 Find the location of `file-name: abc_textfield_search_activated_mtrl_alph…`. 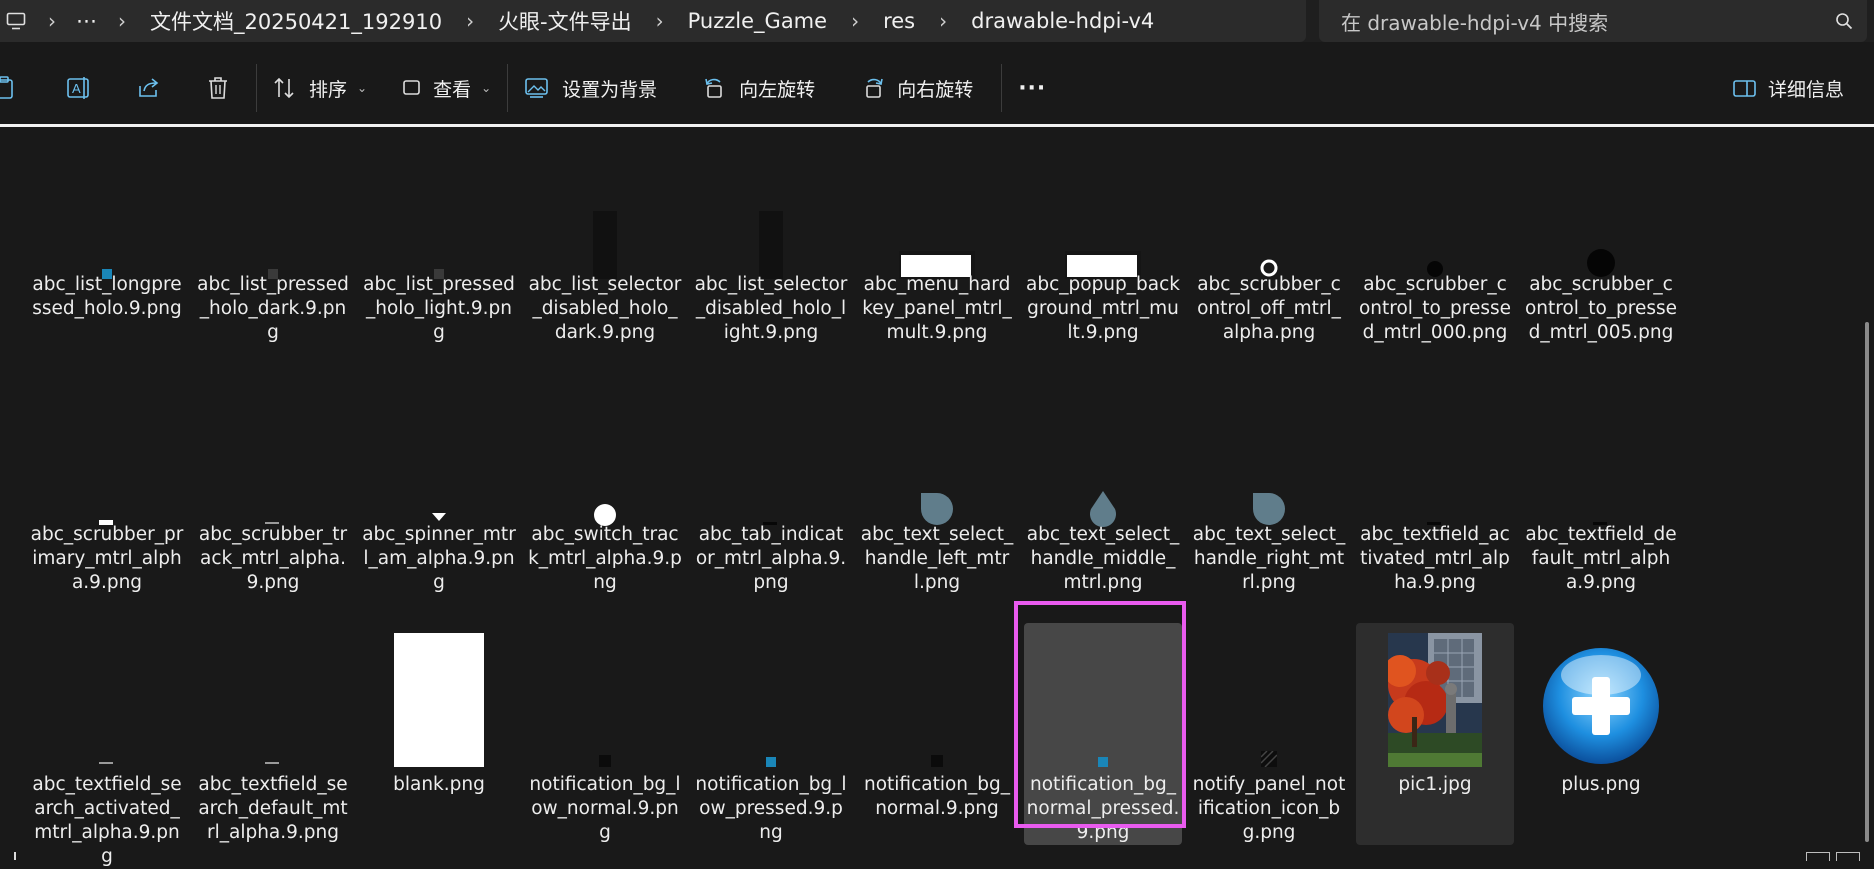

file-name: abc_textfield_search_activated_mtrl_alph… is located at coordinates (107, 820).